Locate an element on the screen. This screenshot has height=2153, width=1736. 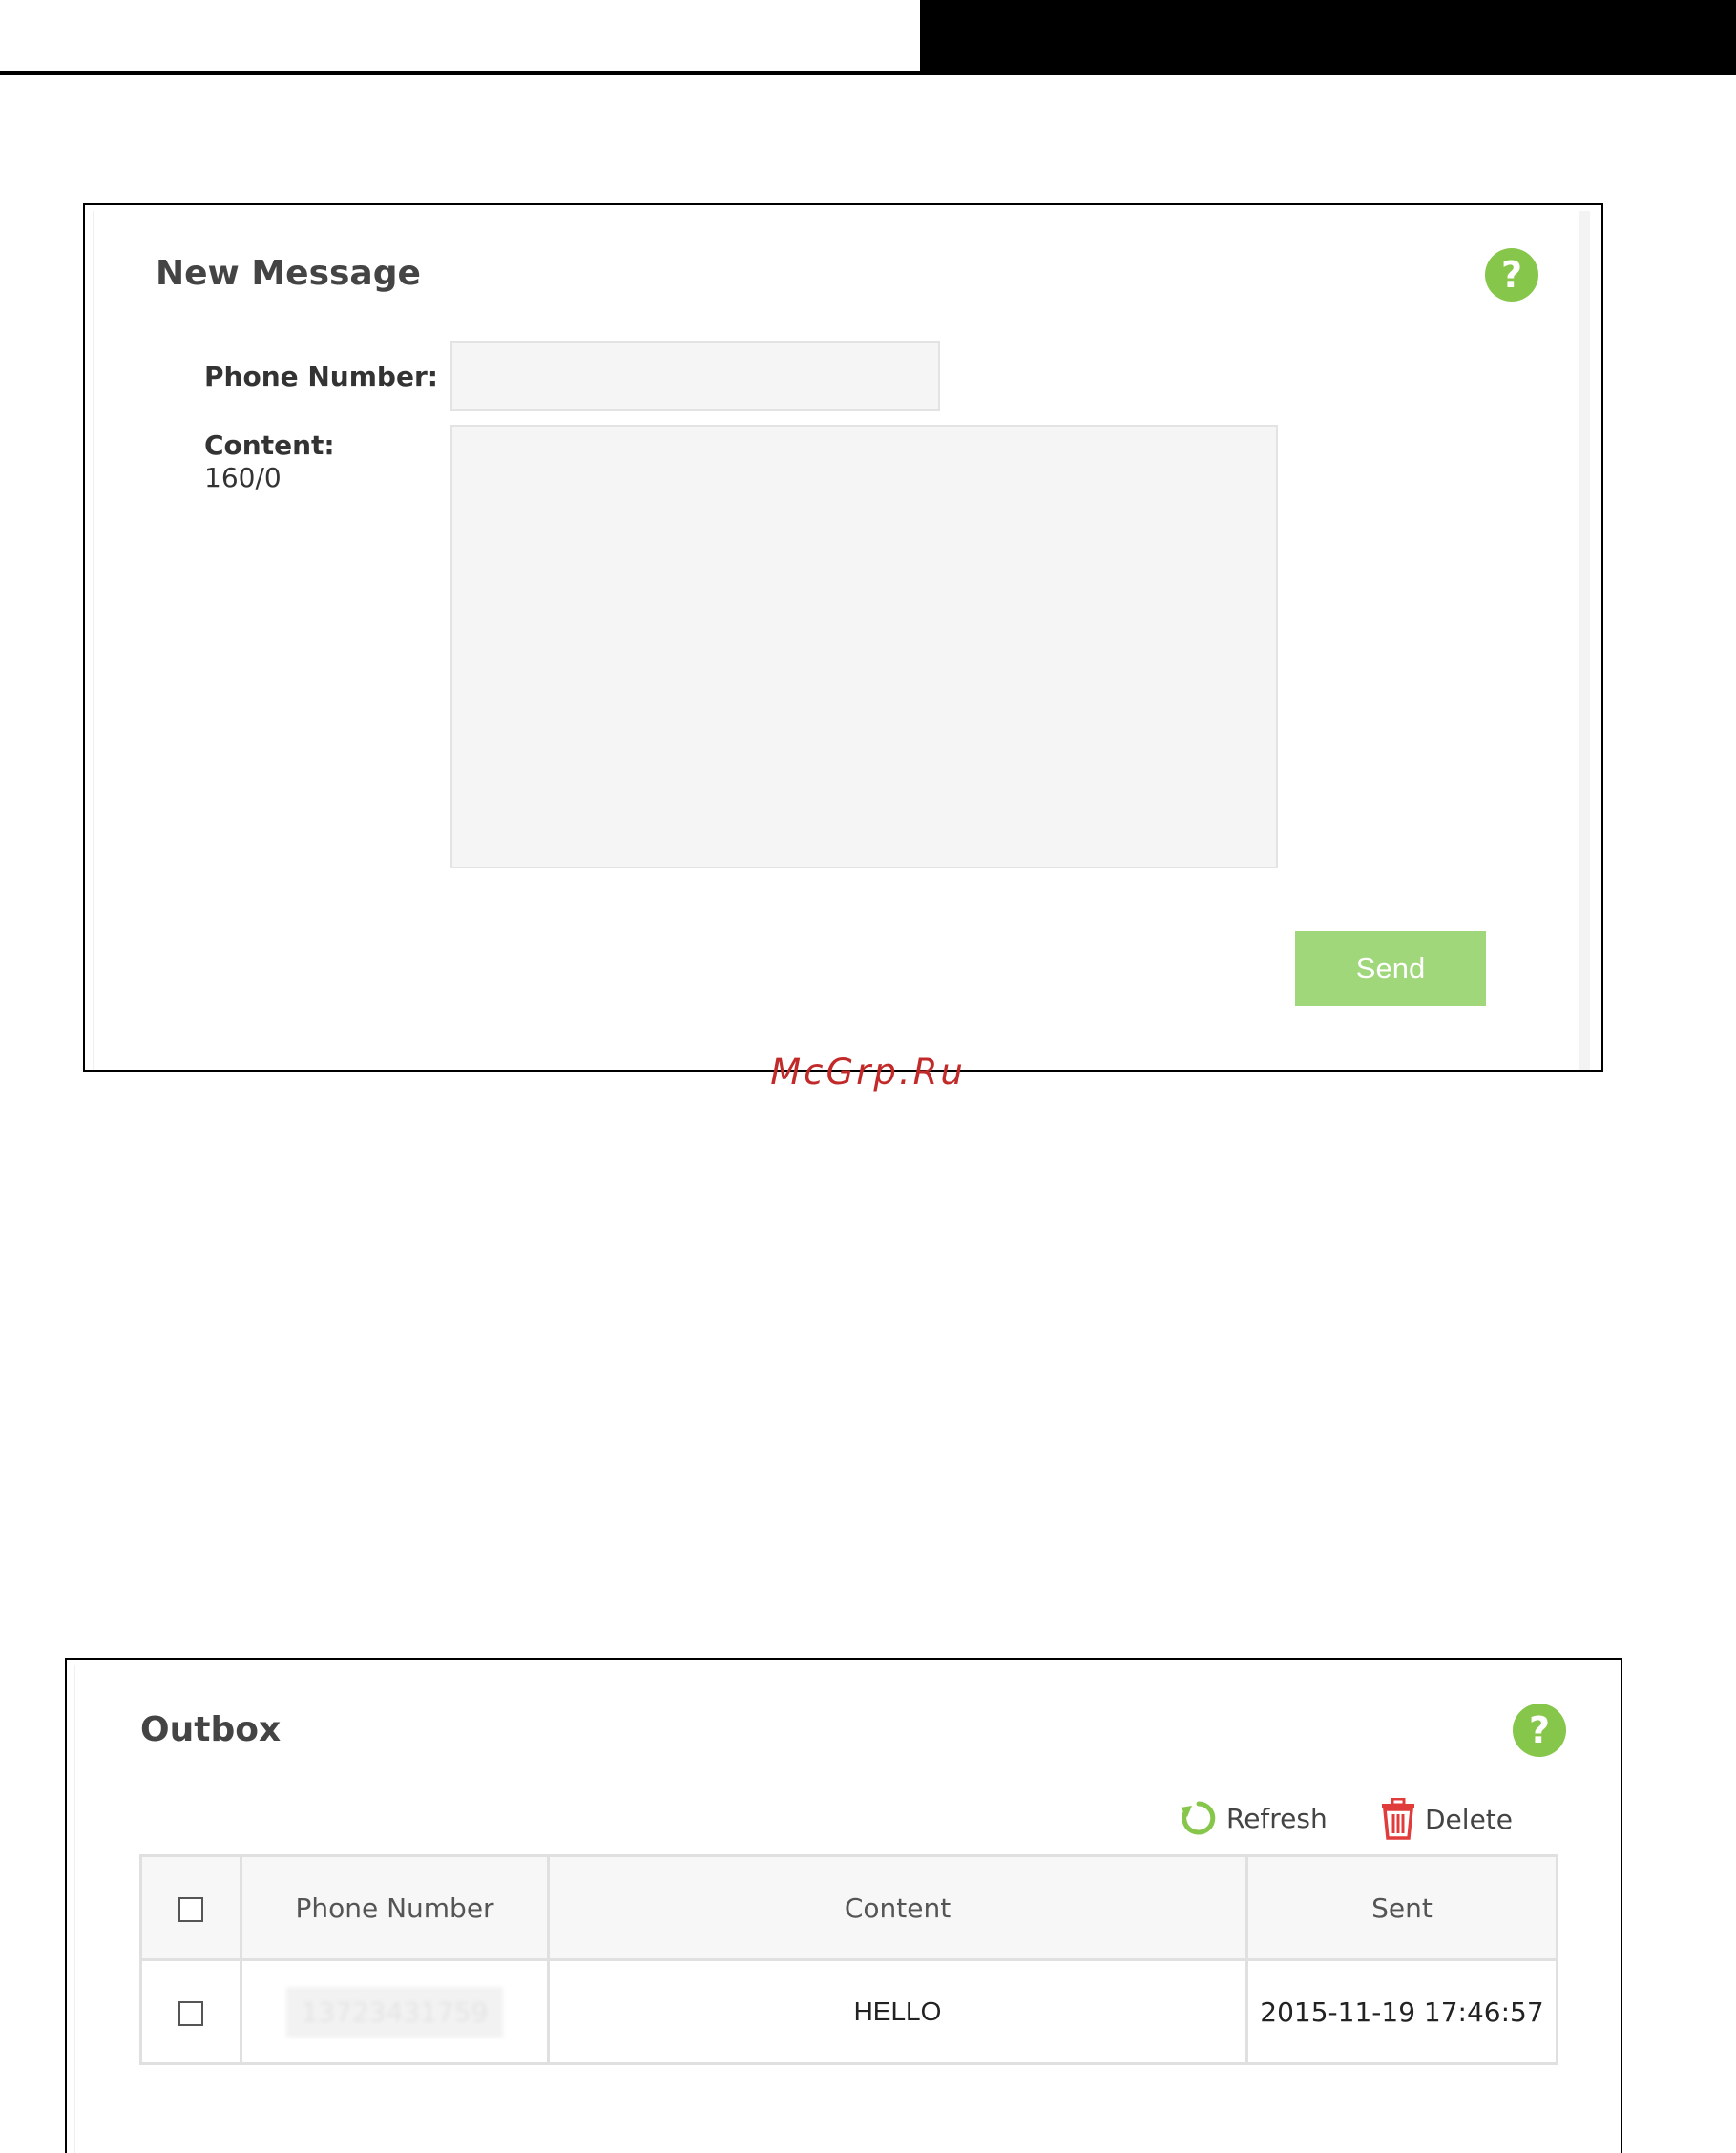
phone-number-input is located at coordinates (695, 376).